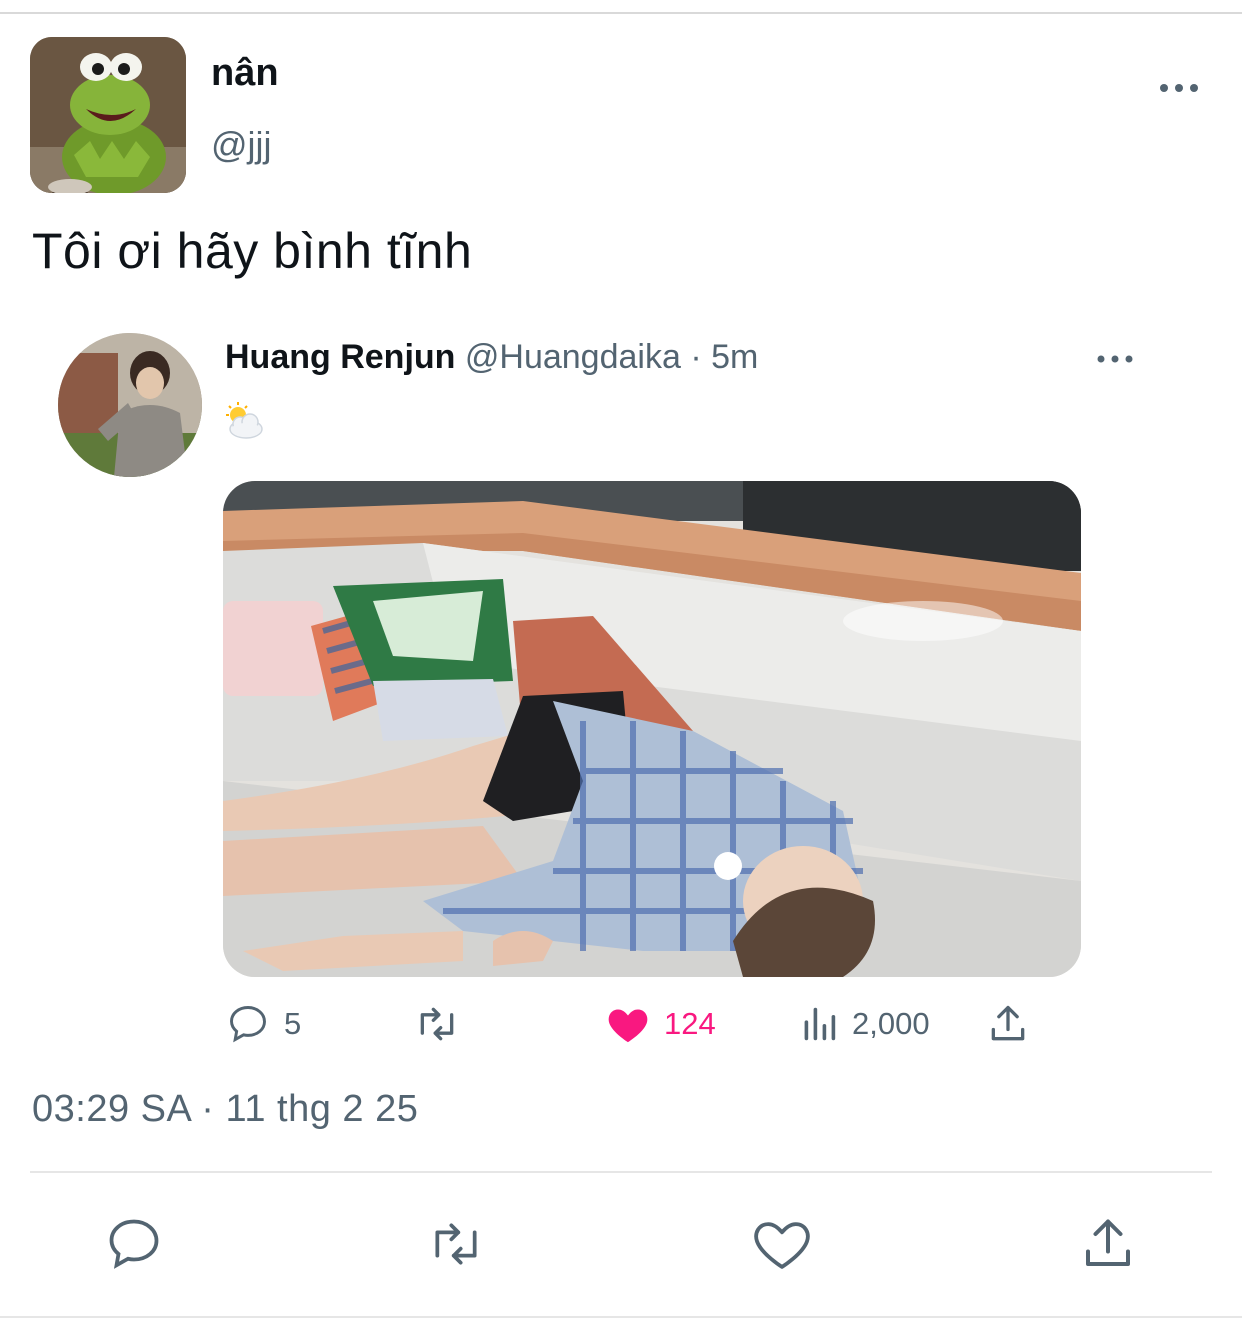 The width and height of the screenshot is (1242, 1324). Describe the element at coordinates (245, 73) in the screenshot. I see `author-name: nân` at that location.